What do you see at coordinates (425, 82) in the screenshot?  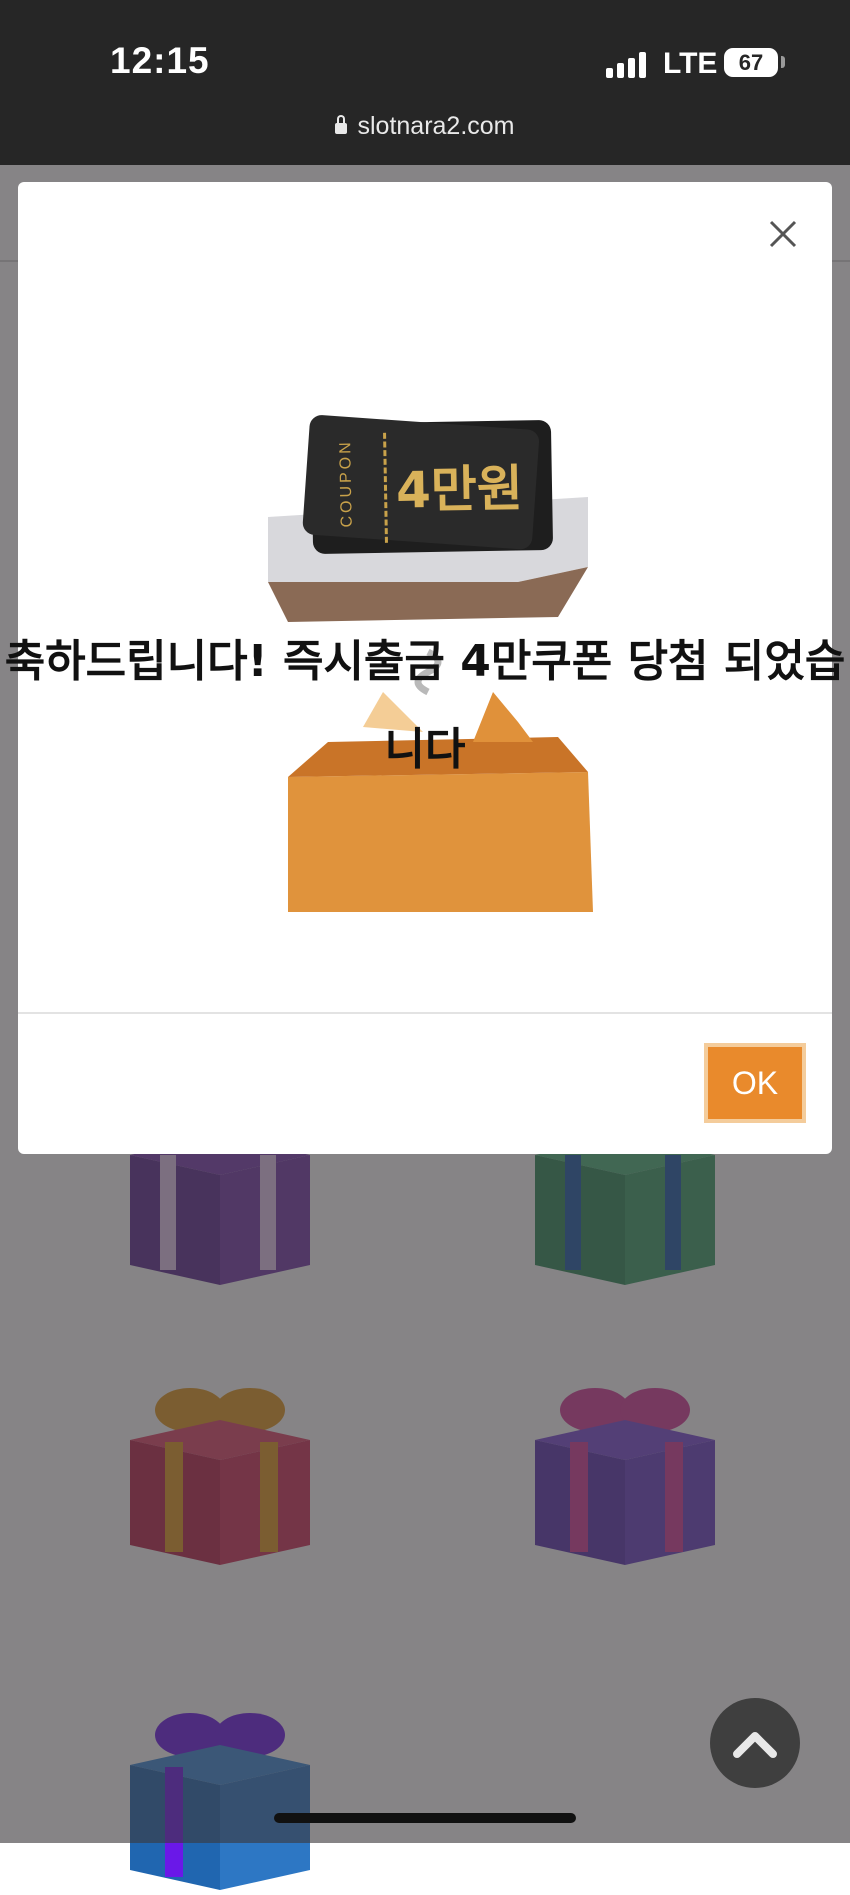 I see `status-bar: 12:15 LTE 67 slotnara2.com` at bounding box center [425, 82].